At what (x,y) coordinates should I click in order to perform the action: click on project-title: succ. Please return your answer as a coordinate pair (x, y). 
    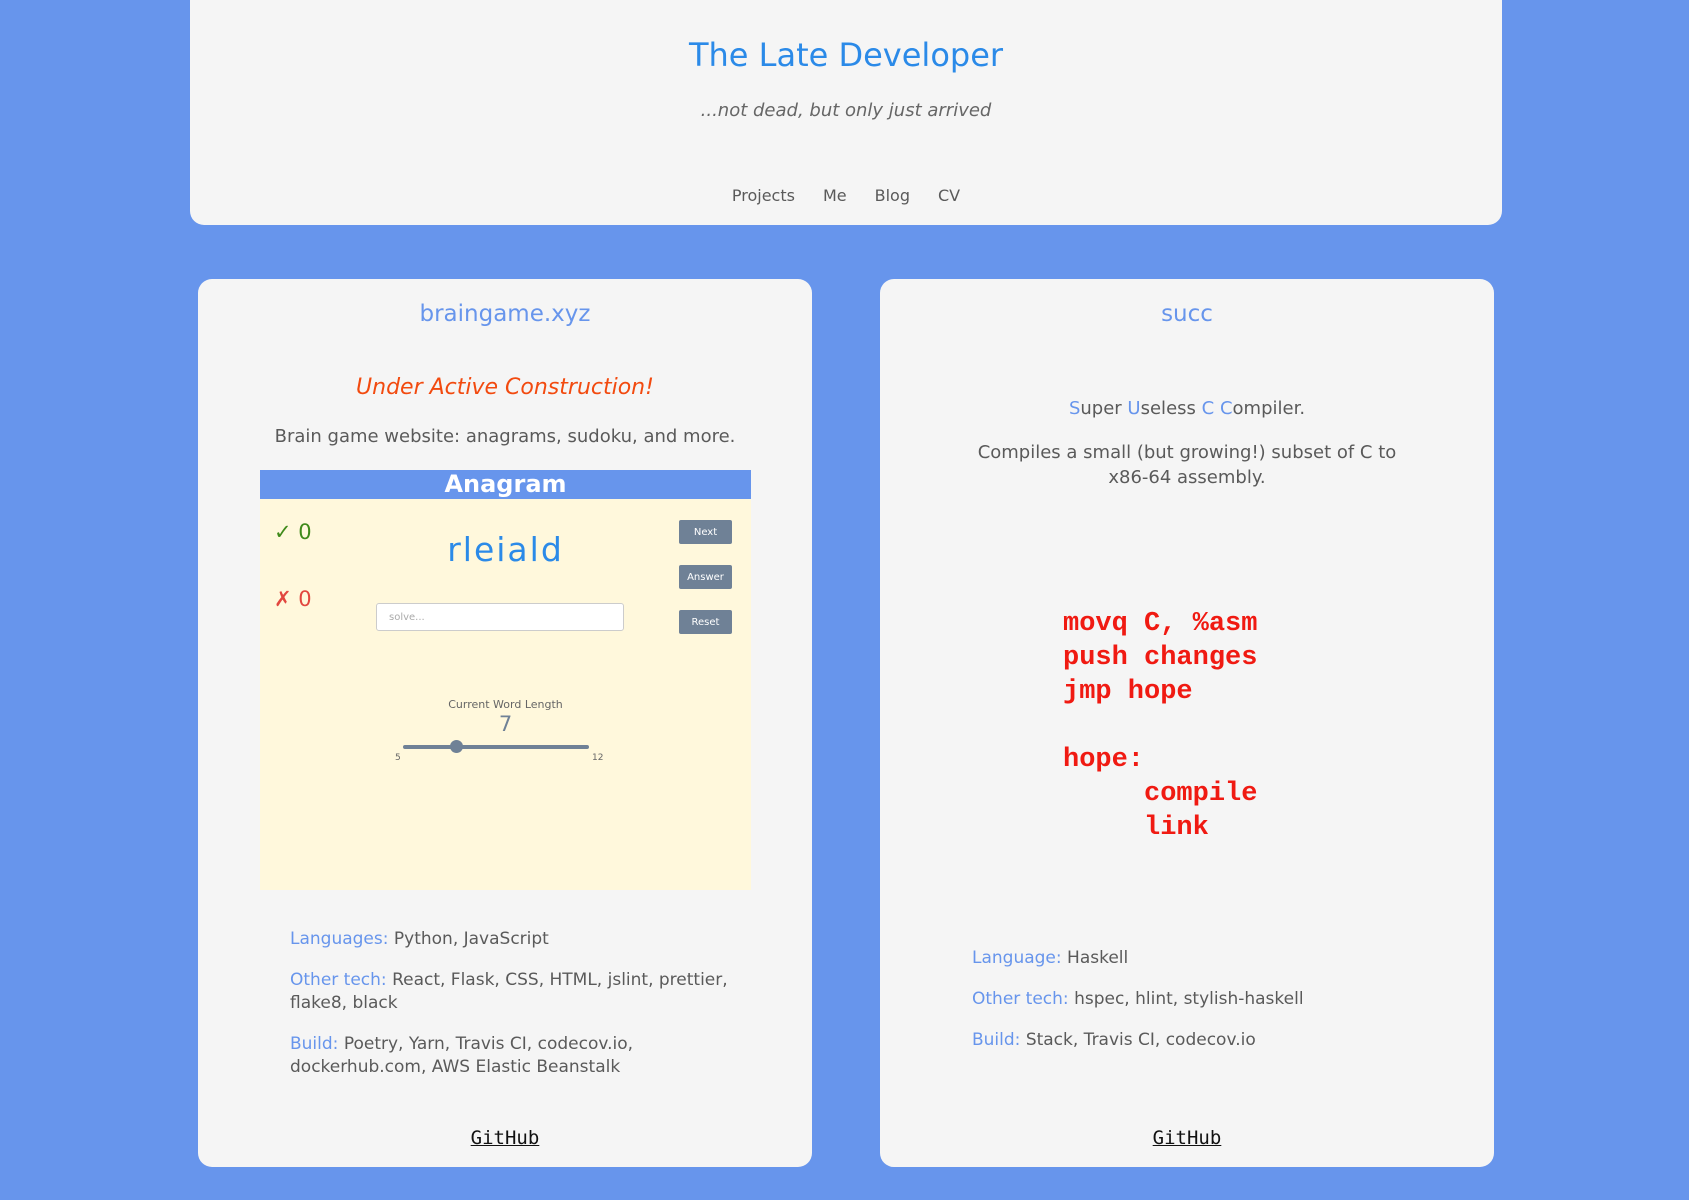
    Looking at the image, I should click on (1187, 314).